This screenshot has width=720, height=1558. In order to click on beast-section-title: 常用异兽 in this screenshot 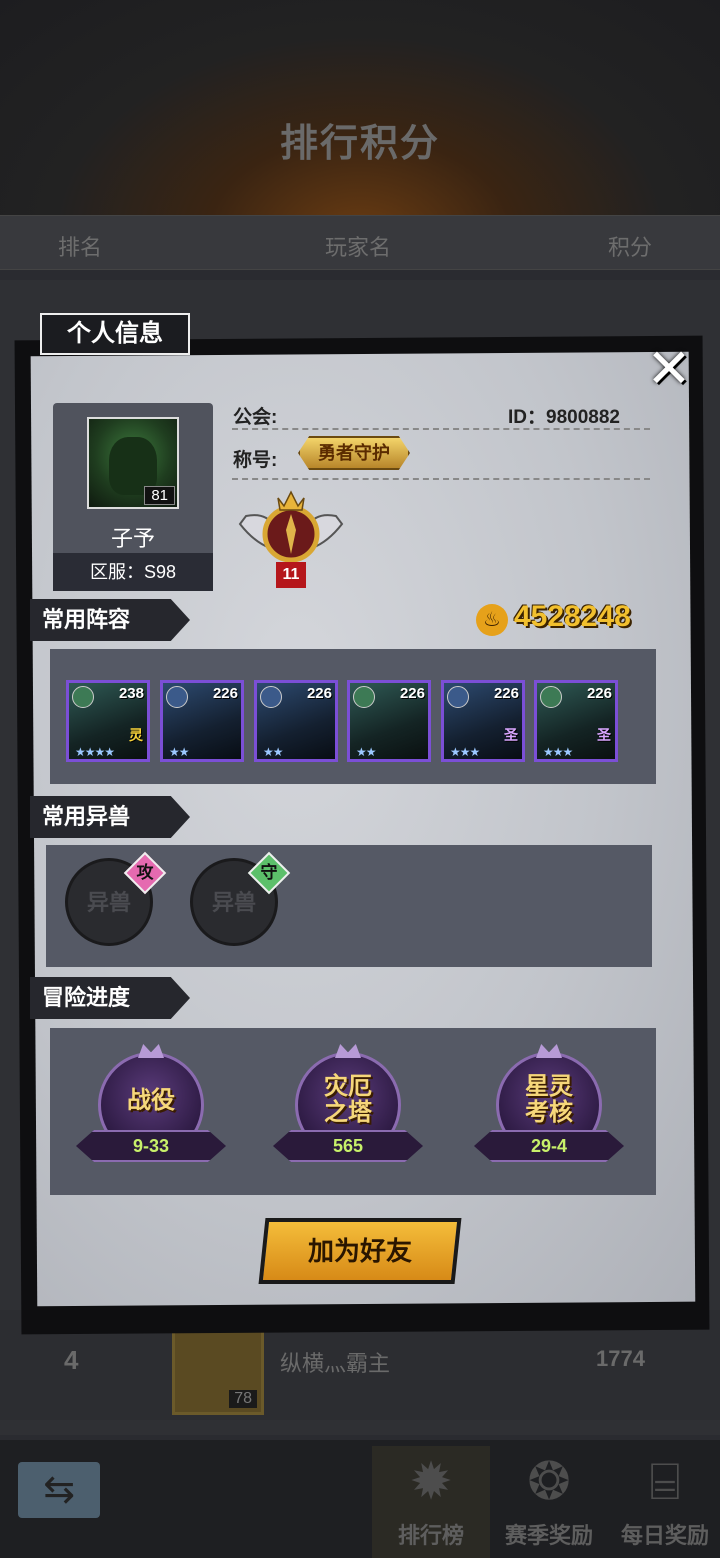, I will do `click(110, 817)`.